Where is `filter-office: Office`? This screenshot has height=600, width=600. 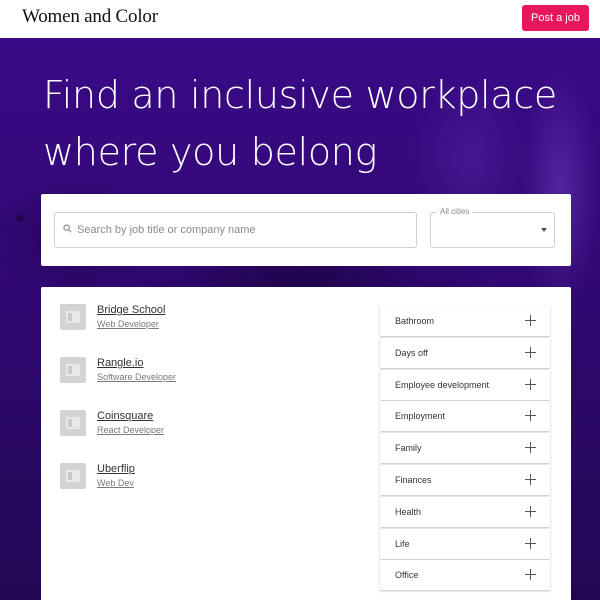 filter-office: Office is located at coordinates (465, 575).